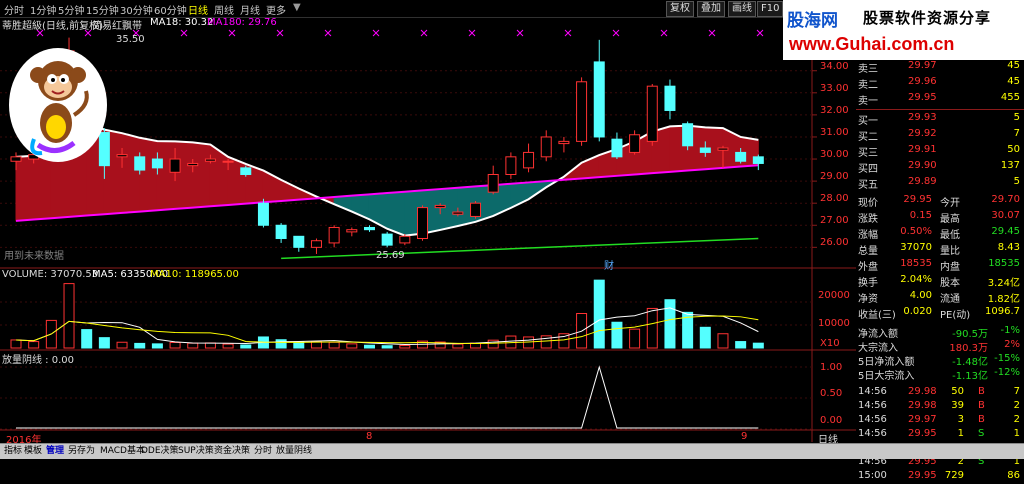 This screenshot has width=1024, height=484. I want to click on order-volume: 50, so click(1013, 149).